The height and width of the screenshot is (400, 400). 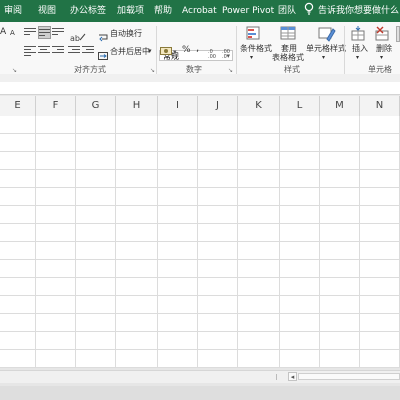 I want to click on column-header-i: I, so click(x=178, y=106).